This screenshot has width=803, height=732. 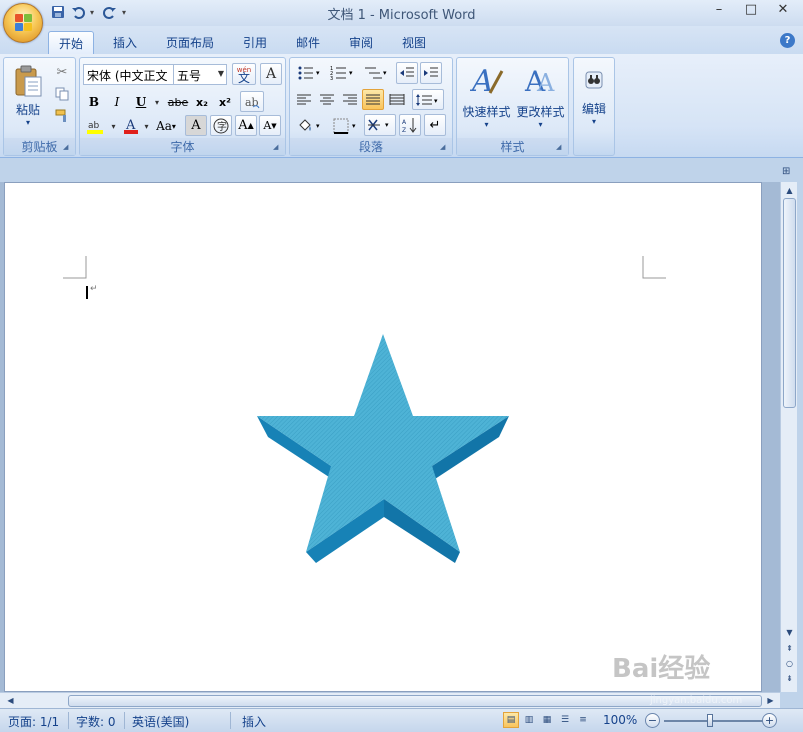 What do you see at coordinates (486, 96) in the screenshot?
I see `quick-styles-button: A 快速样式 ▾` at bounding box center [486, 96].